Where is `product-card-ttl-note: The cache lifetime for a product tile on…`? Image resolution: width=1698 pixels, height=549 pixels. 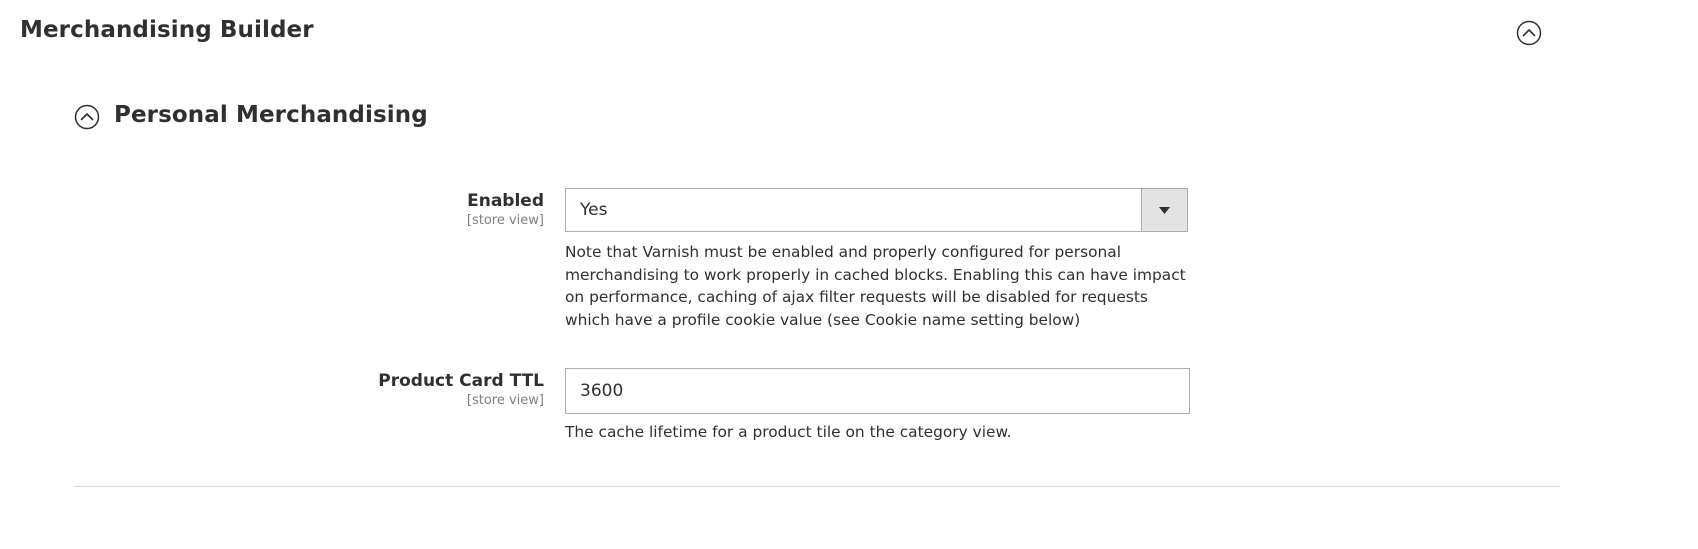
product-card-ttl-note: The cache lifetime for a product tile on… is located at coordinates (788, 432).